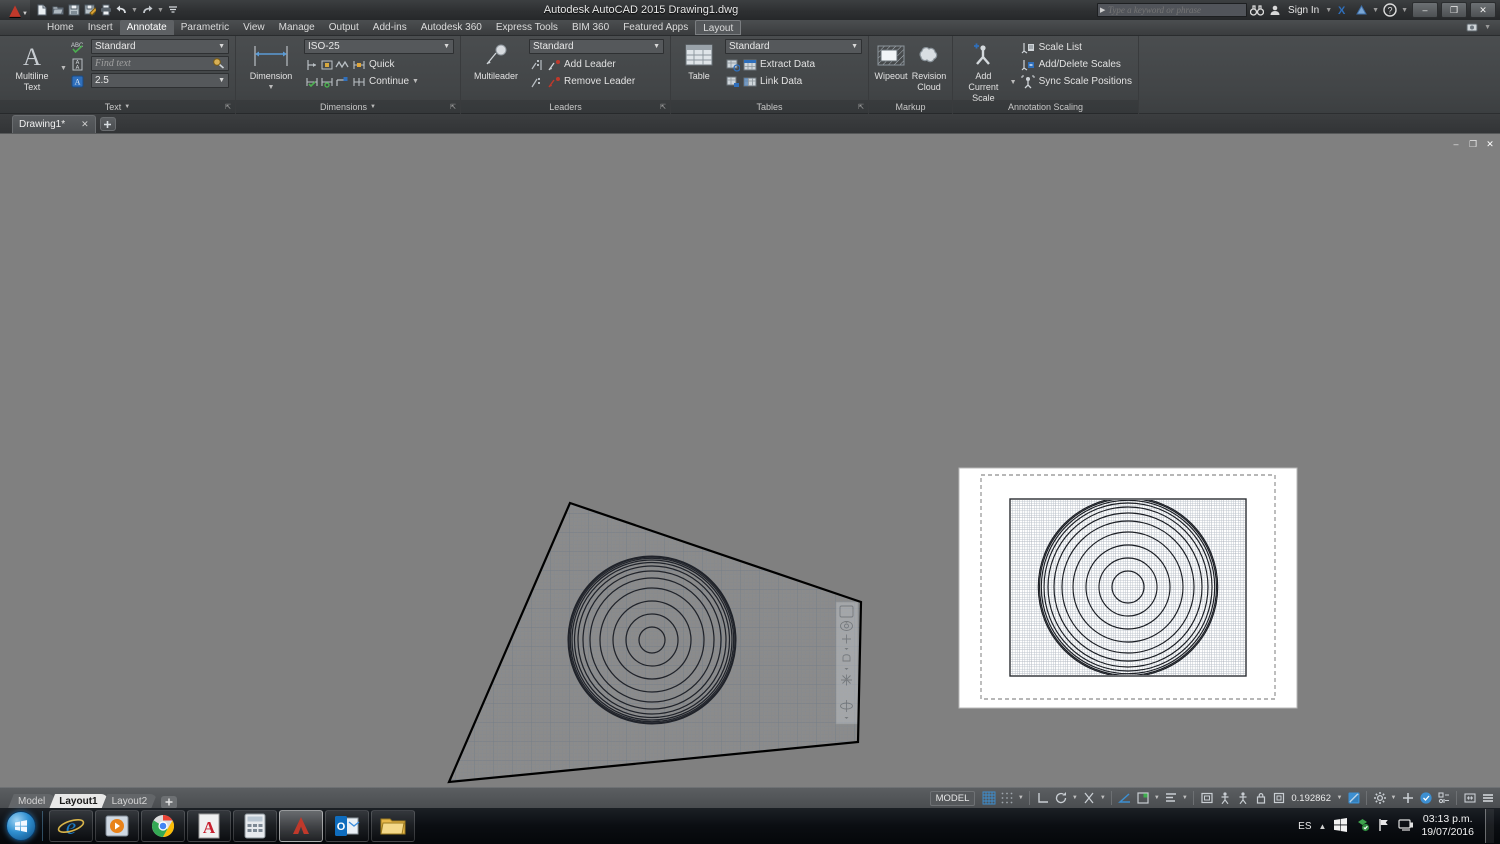  I want to click on taskbar-internet-explorer: e, so click(71, 826).